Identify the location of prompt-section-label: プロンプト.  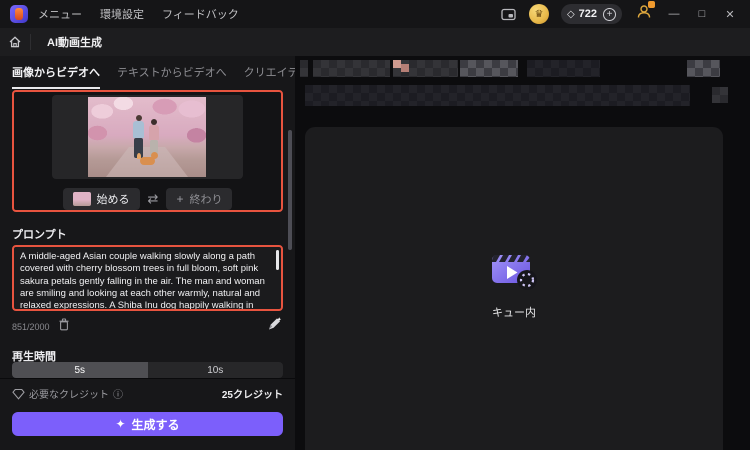
(39, 235).